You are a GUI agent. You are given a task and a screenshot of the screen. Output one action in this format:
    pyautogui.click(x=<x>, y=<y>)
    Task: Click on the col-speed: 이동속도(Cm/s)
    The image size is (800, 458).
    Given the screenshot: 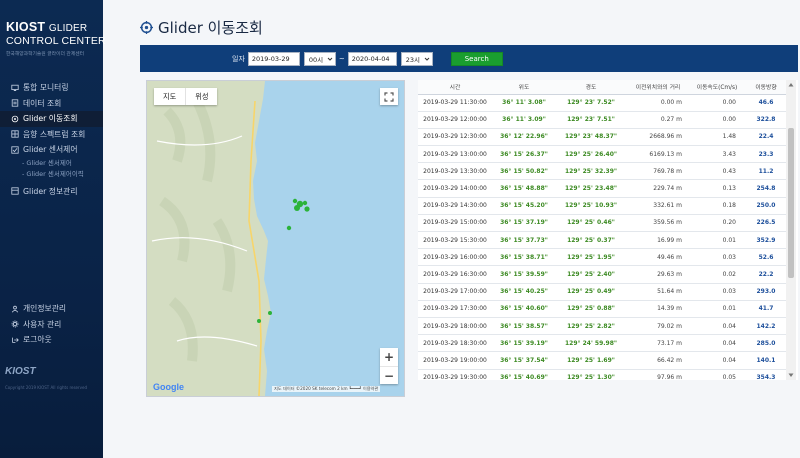 What is the action you would take?
    pyautogui.click(x=717, y=87)
    